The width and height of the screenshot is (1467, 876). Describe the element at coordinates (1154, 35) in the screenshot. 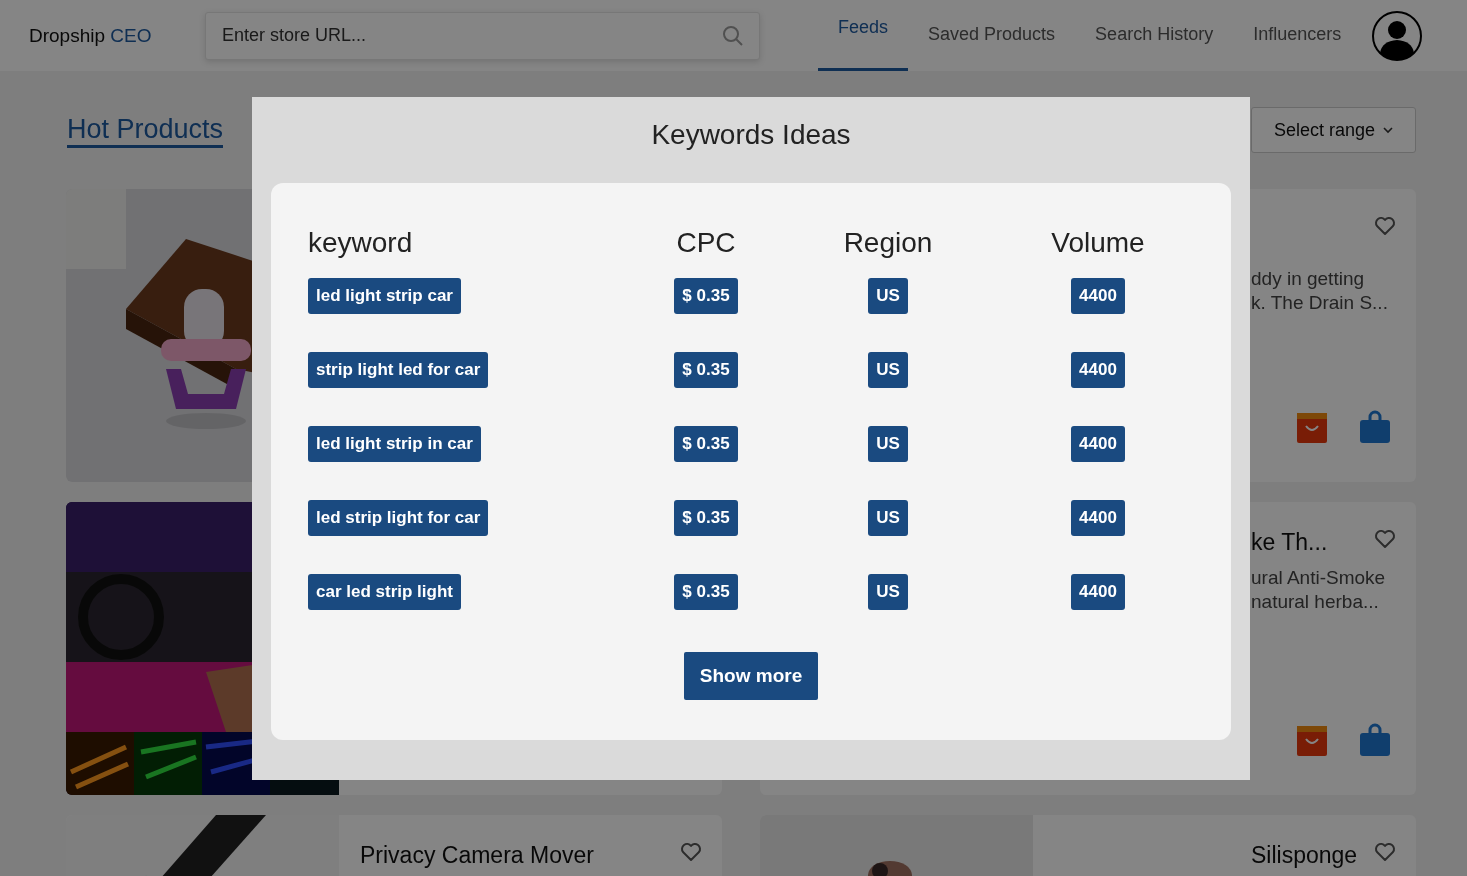

I see `nav-tab: Search History` at that location.